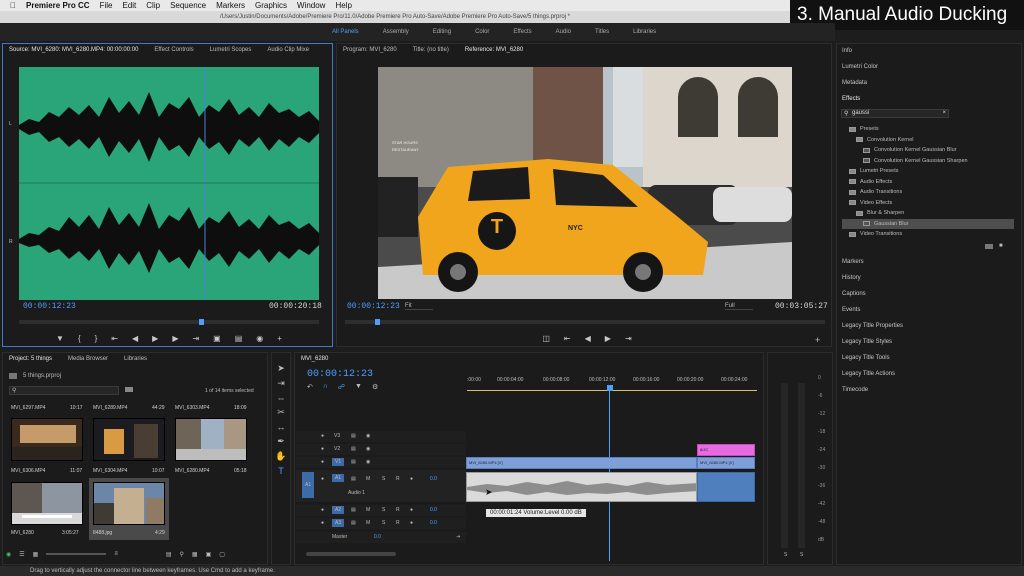 This screenshot has height=576, width=1024. I want to click on tab-audio-clip-mixer: Audio Clip Mixe, so click(288, 50).